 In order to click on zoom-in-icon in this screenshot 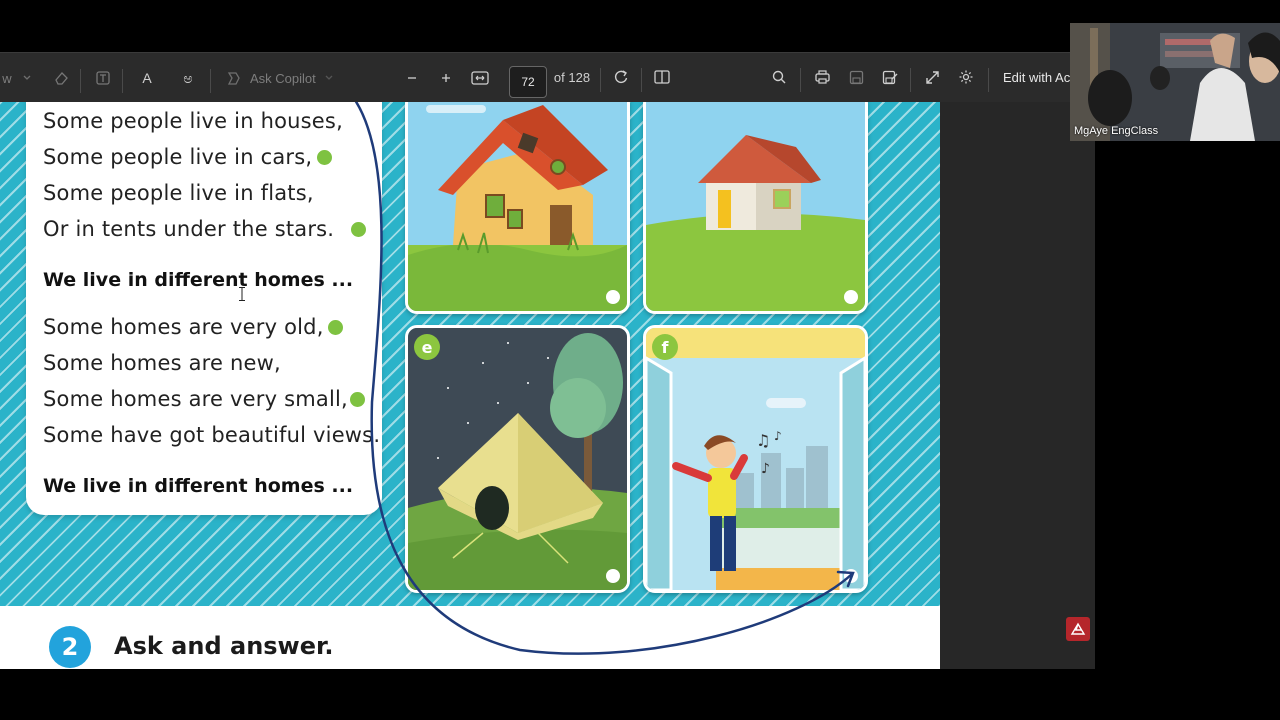, I will do `click(446, 78)`.